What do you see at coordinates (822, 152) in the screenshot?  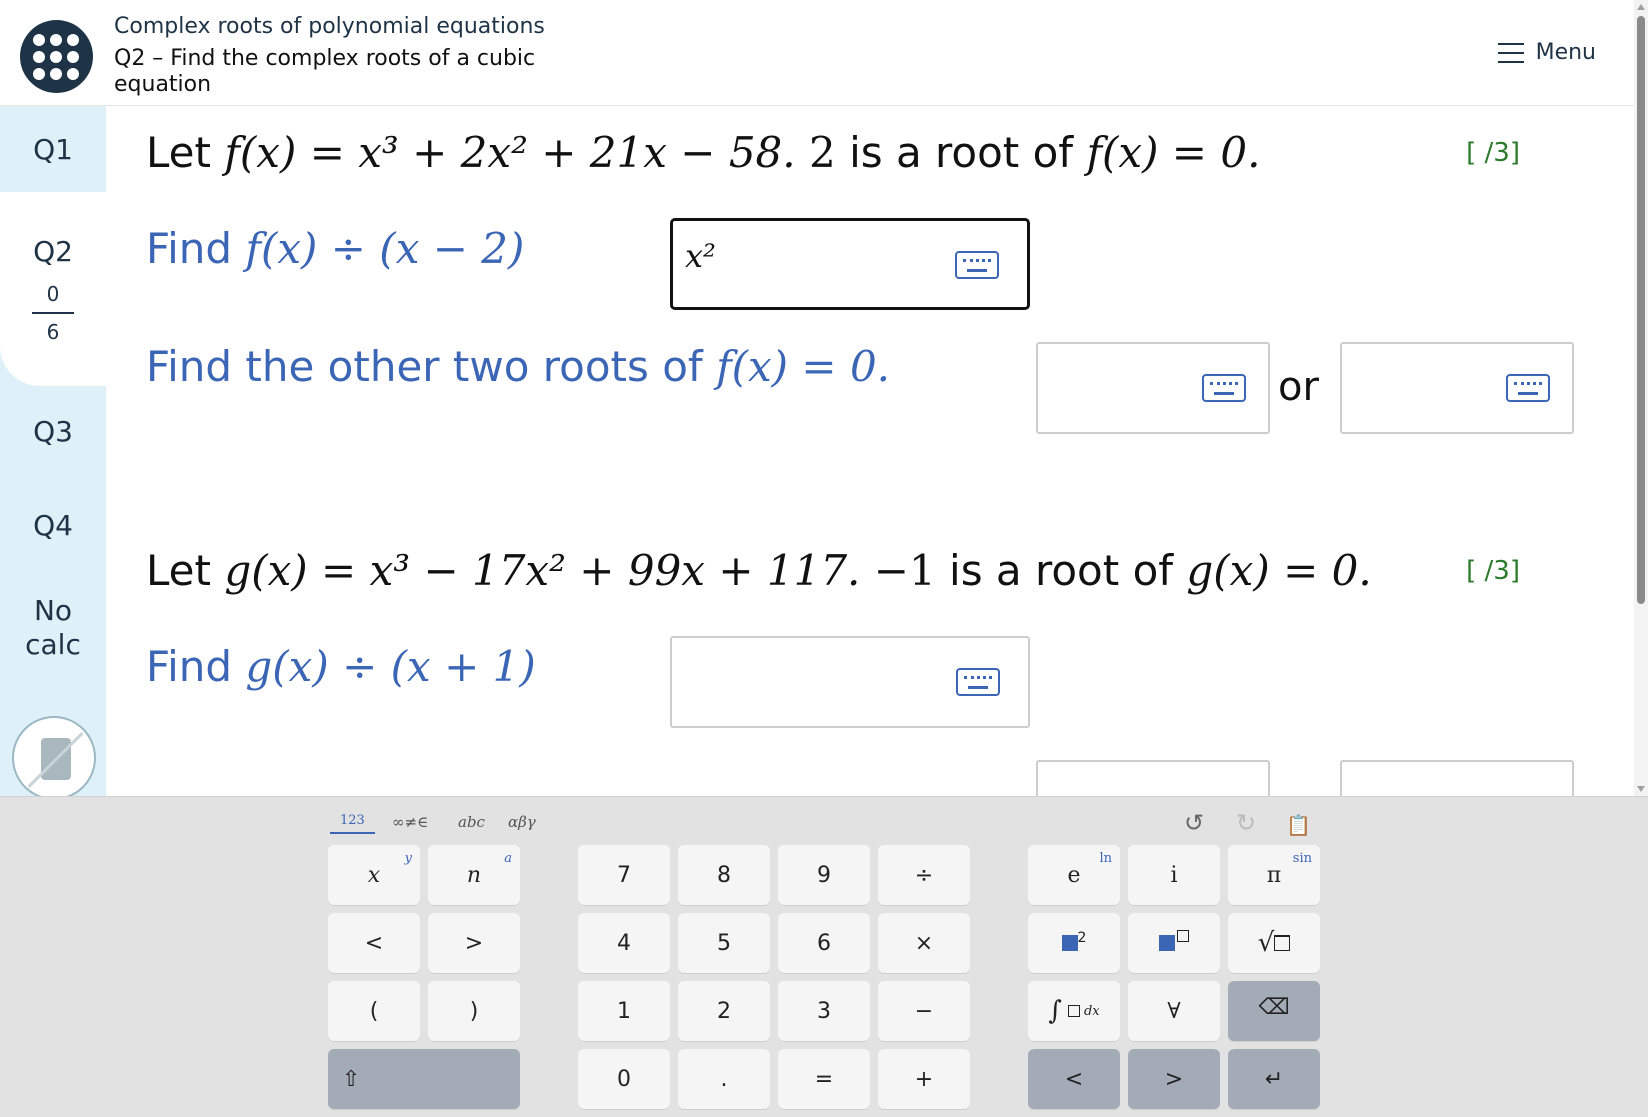 I see `stem-root: 2` at bounding box center [822, 152].